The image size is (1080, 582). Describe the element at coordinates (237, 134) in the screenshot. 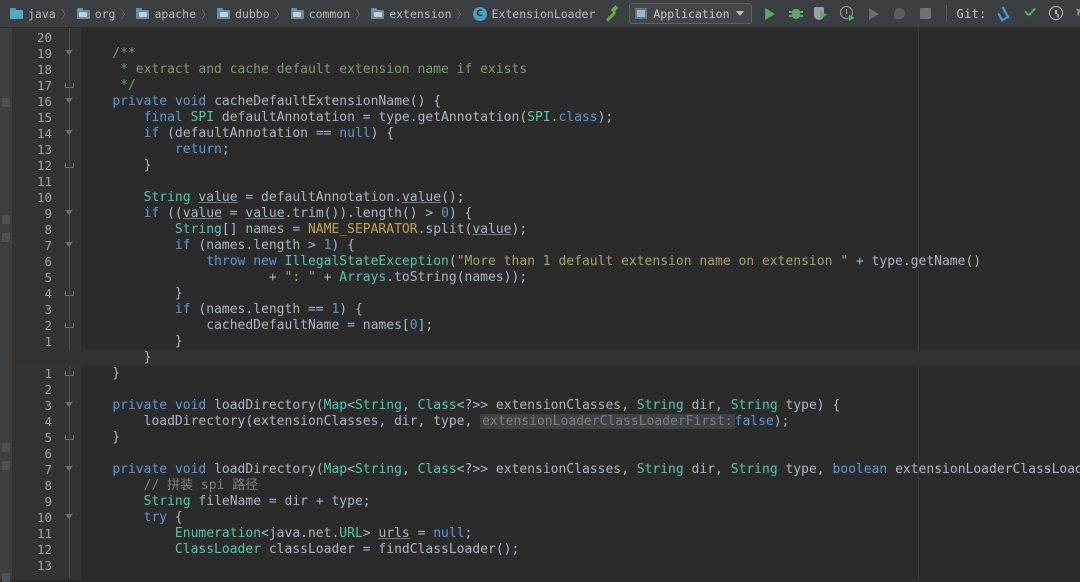

I see `code-line: if (defaultAnnotation == null) {` at that location.